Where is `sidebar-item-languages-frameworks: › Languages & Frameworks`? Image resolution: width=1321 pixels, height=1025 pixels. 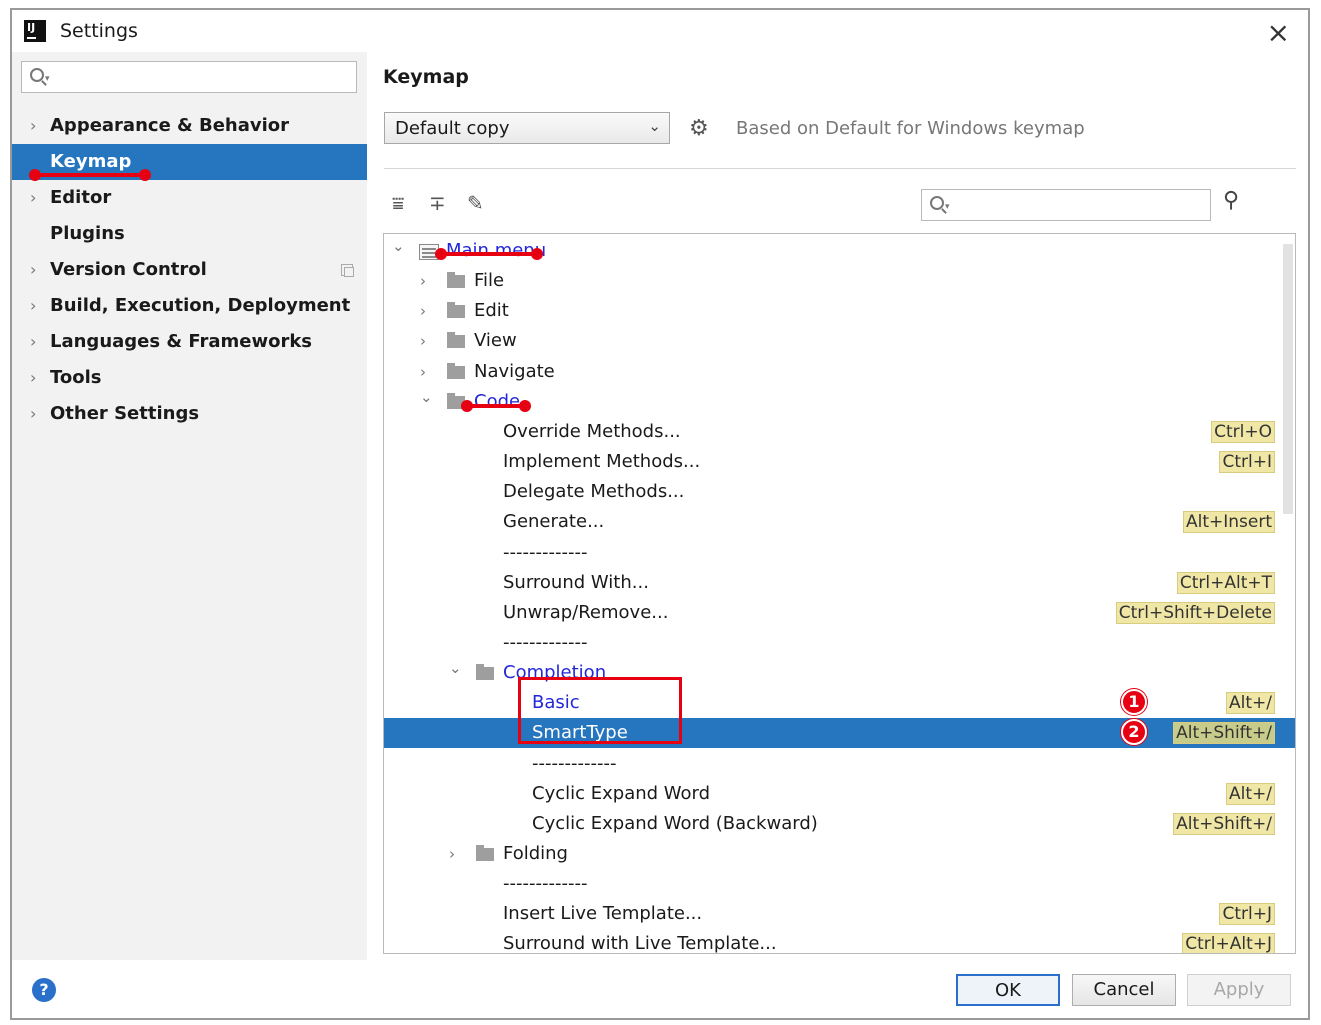
sidebar-item-languages-frameworks: › Languages & Frameworks is located at coordinates (189, 342).